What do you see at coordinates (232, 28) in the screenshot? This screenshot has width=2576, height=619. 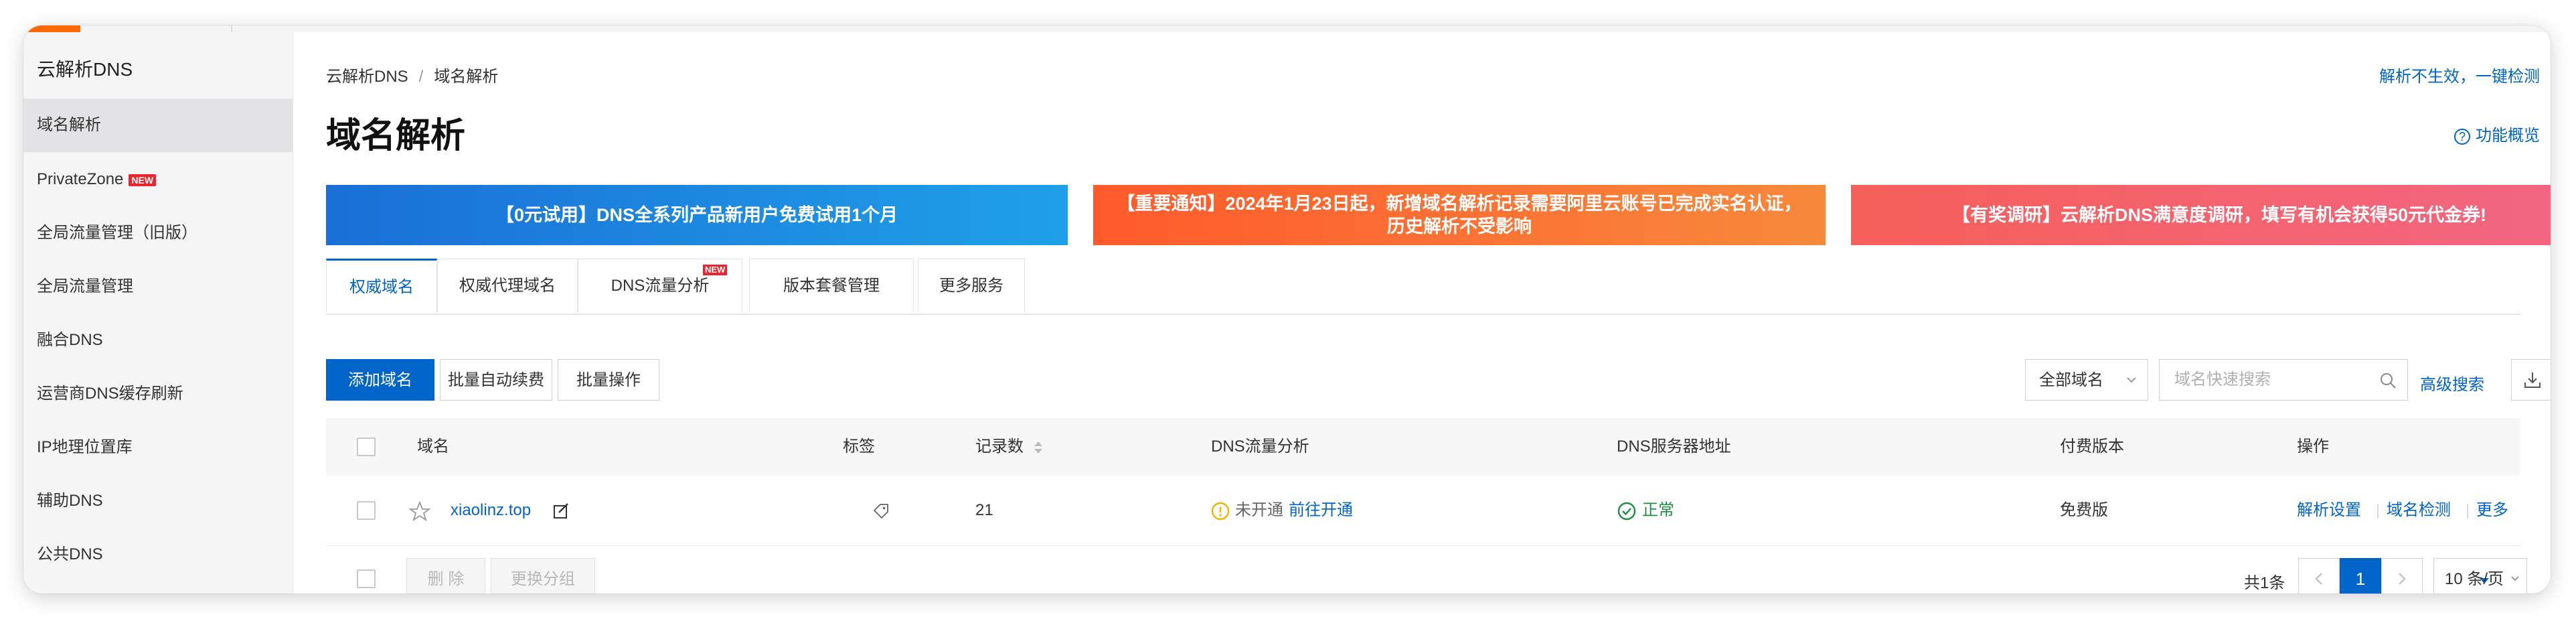 I see `top-strip-divider` at bounding box center [232, 28].